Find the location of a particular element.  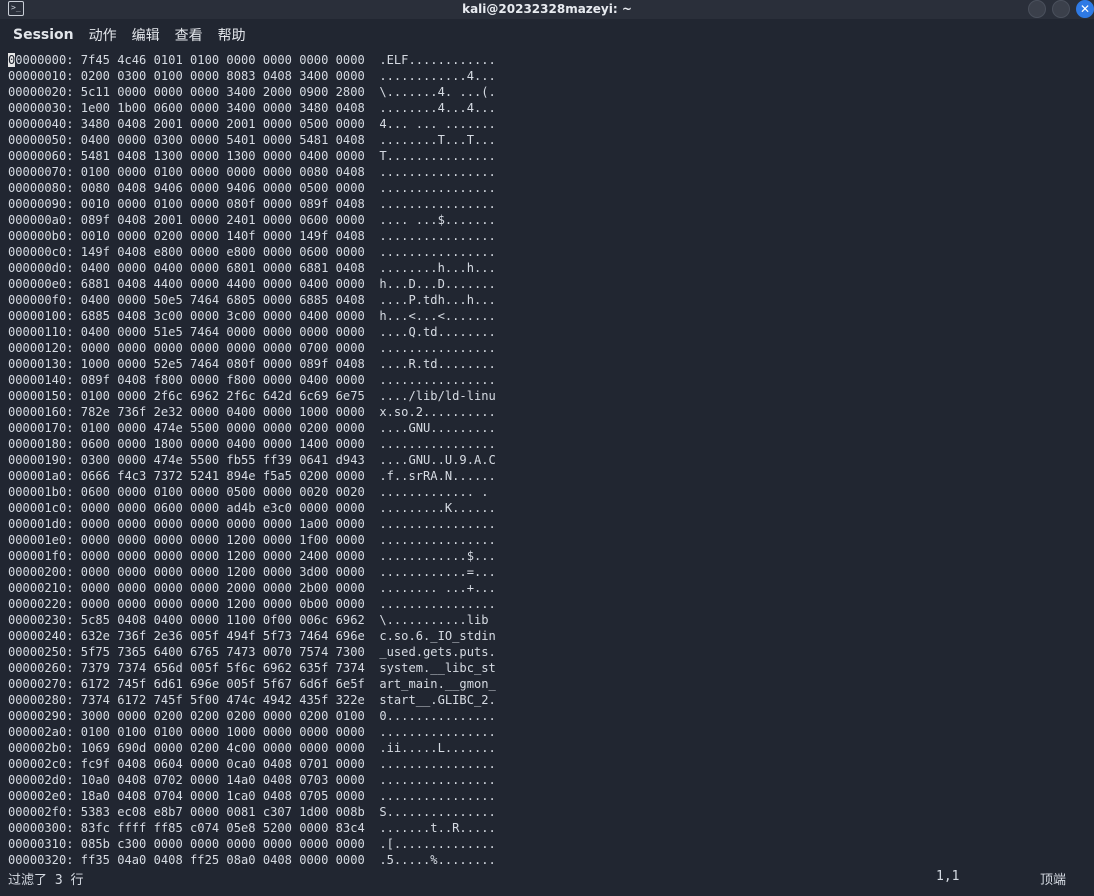

close-icon: ✕ is located at coordinates (1085, 9).